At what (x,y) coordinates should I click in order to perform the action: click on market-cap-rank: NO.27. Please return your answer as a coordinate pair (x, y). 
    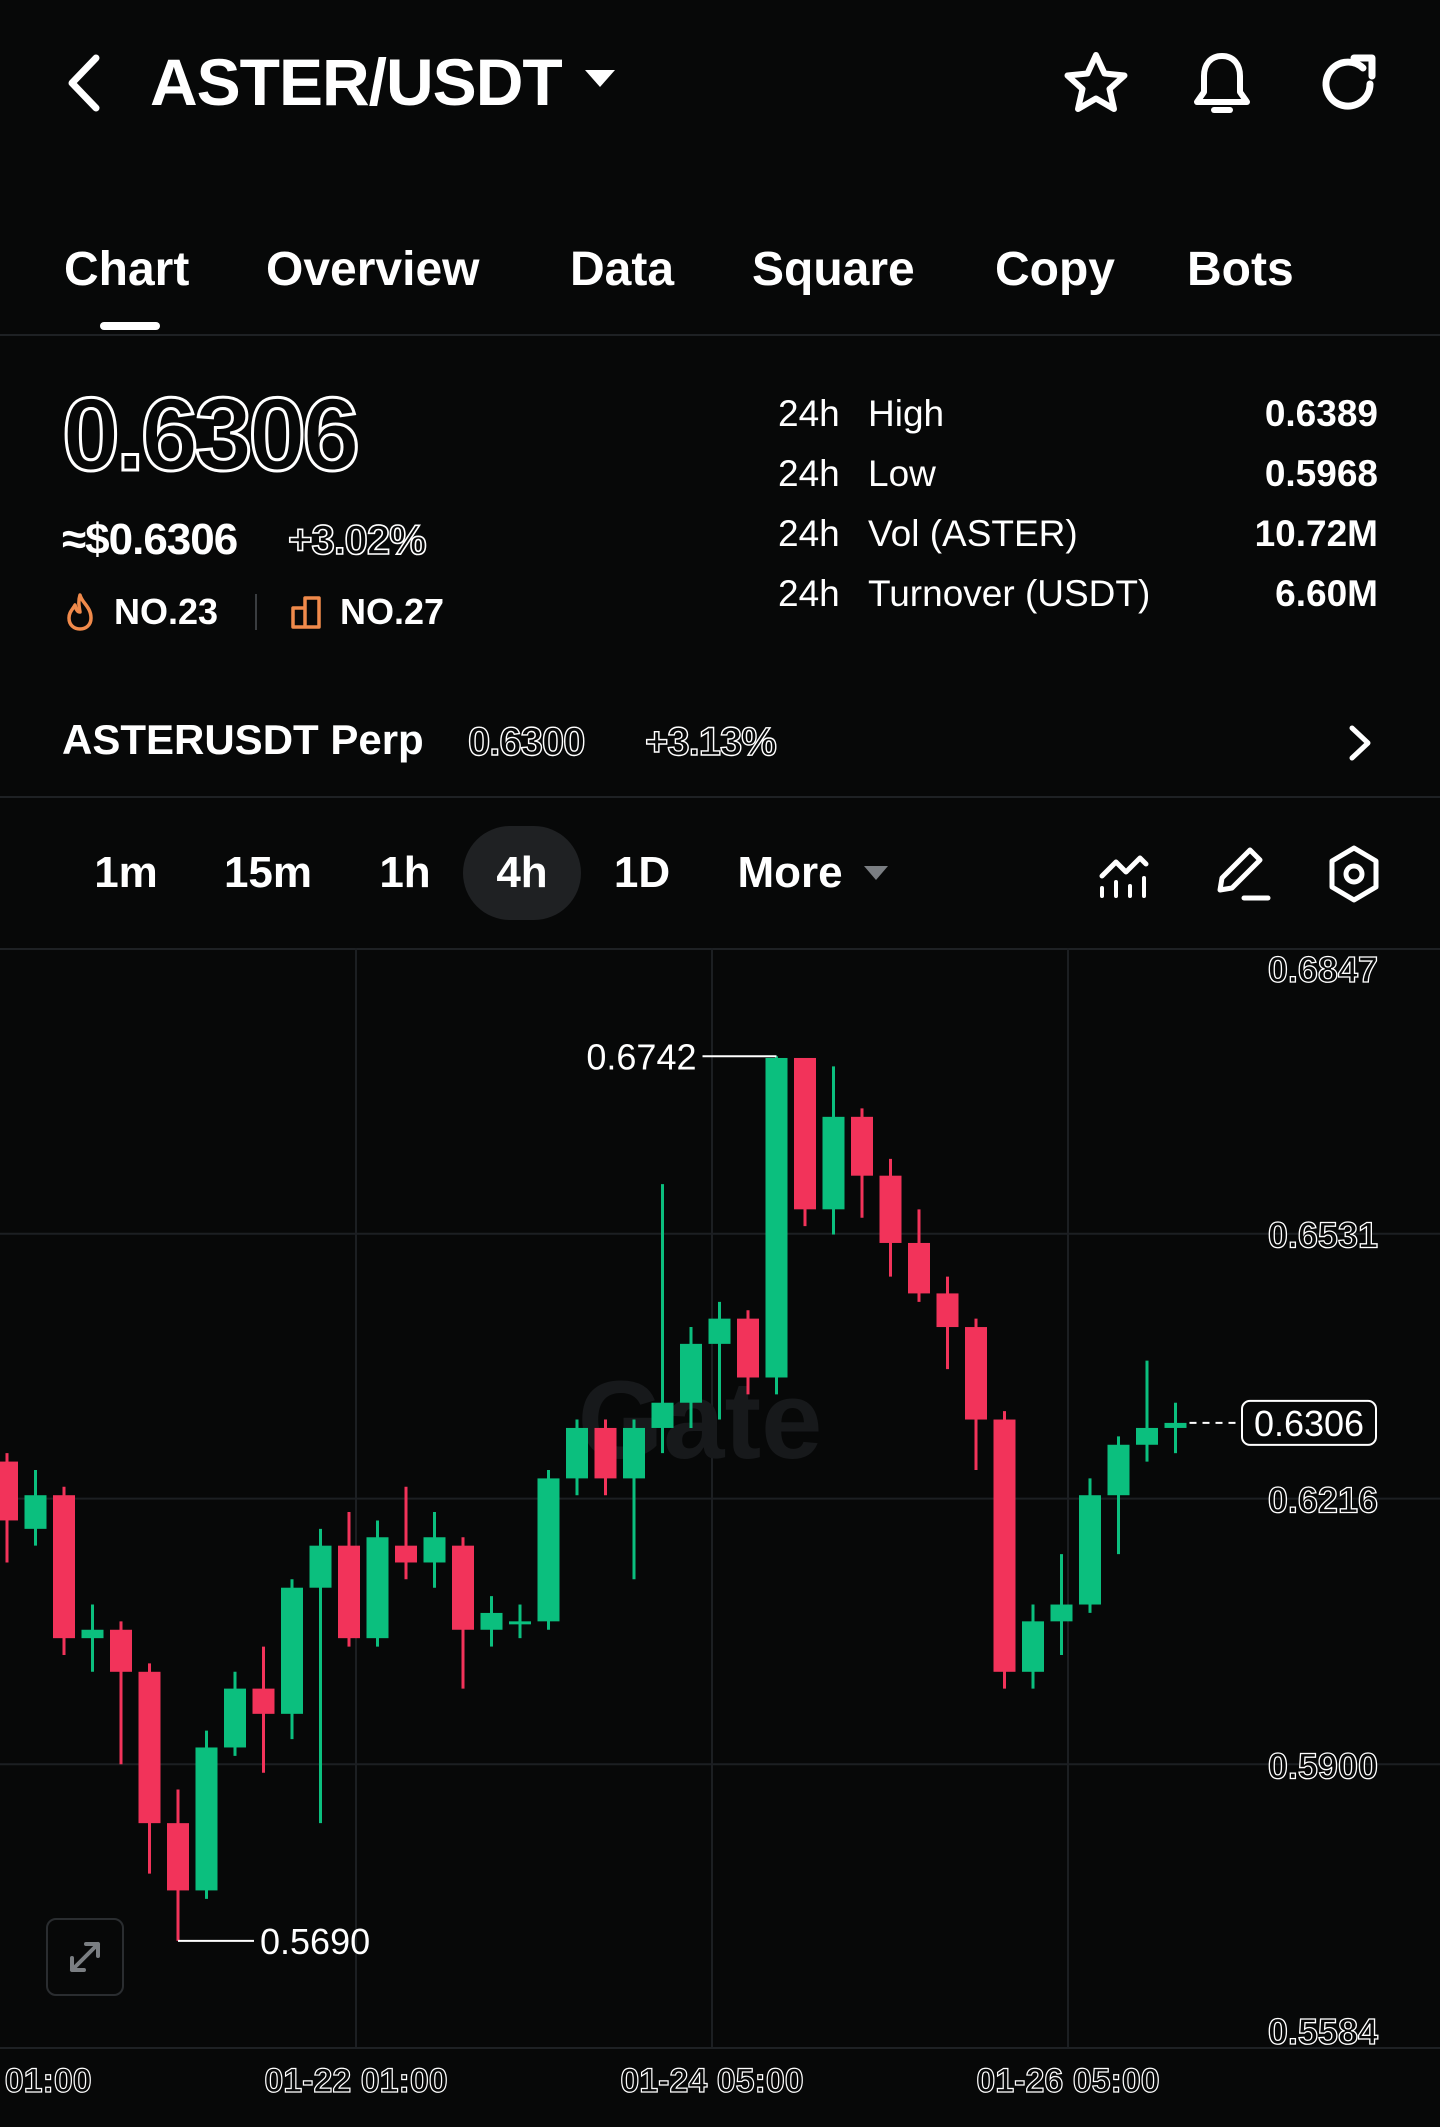
    Looking at the image, I should click on (392, 611).